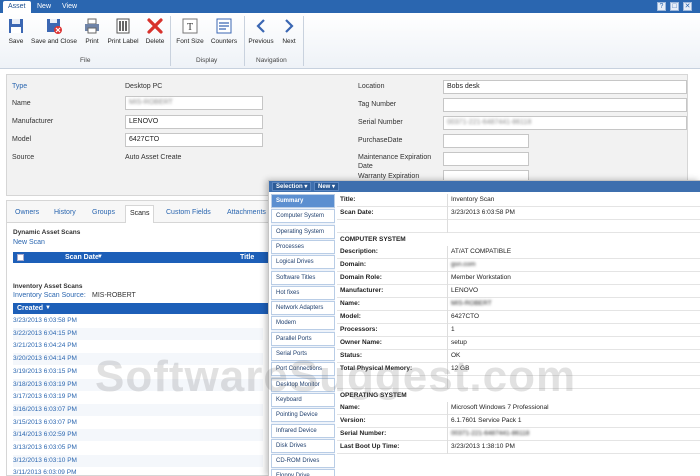 This screenshot has height=476, width=700. Describe the element at coordinates (303, 246) in the screenshot. I see `menu-item-processes: Processes` at that location.